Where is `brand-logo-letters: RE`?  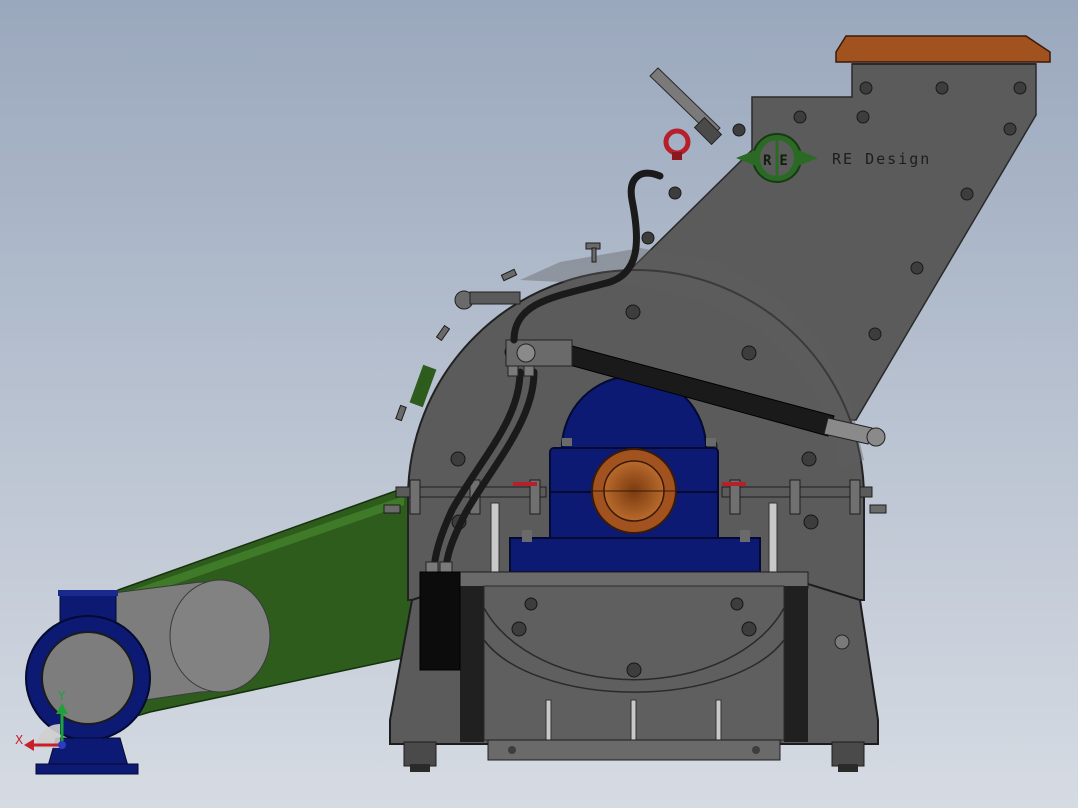 brand-logo-letters: RE is located at coordinates (779, 161).